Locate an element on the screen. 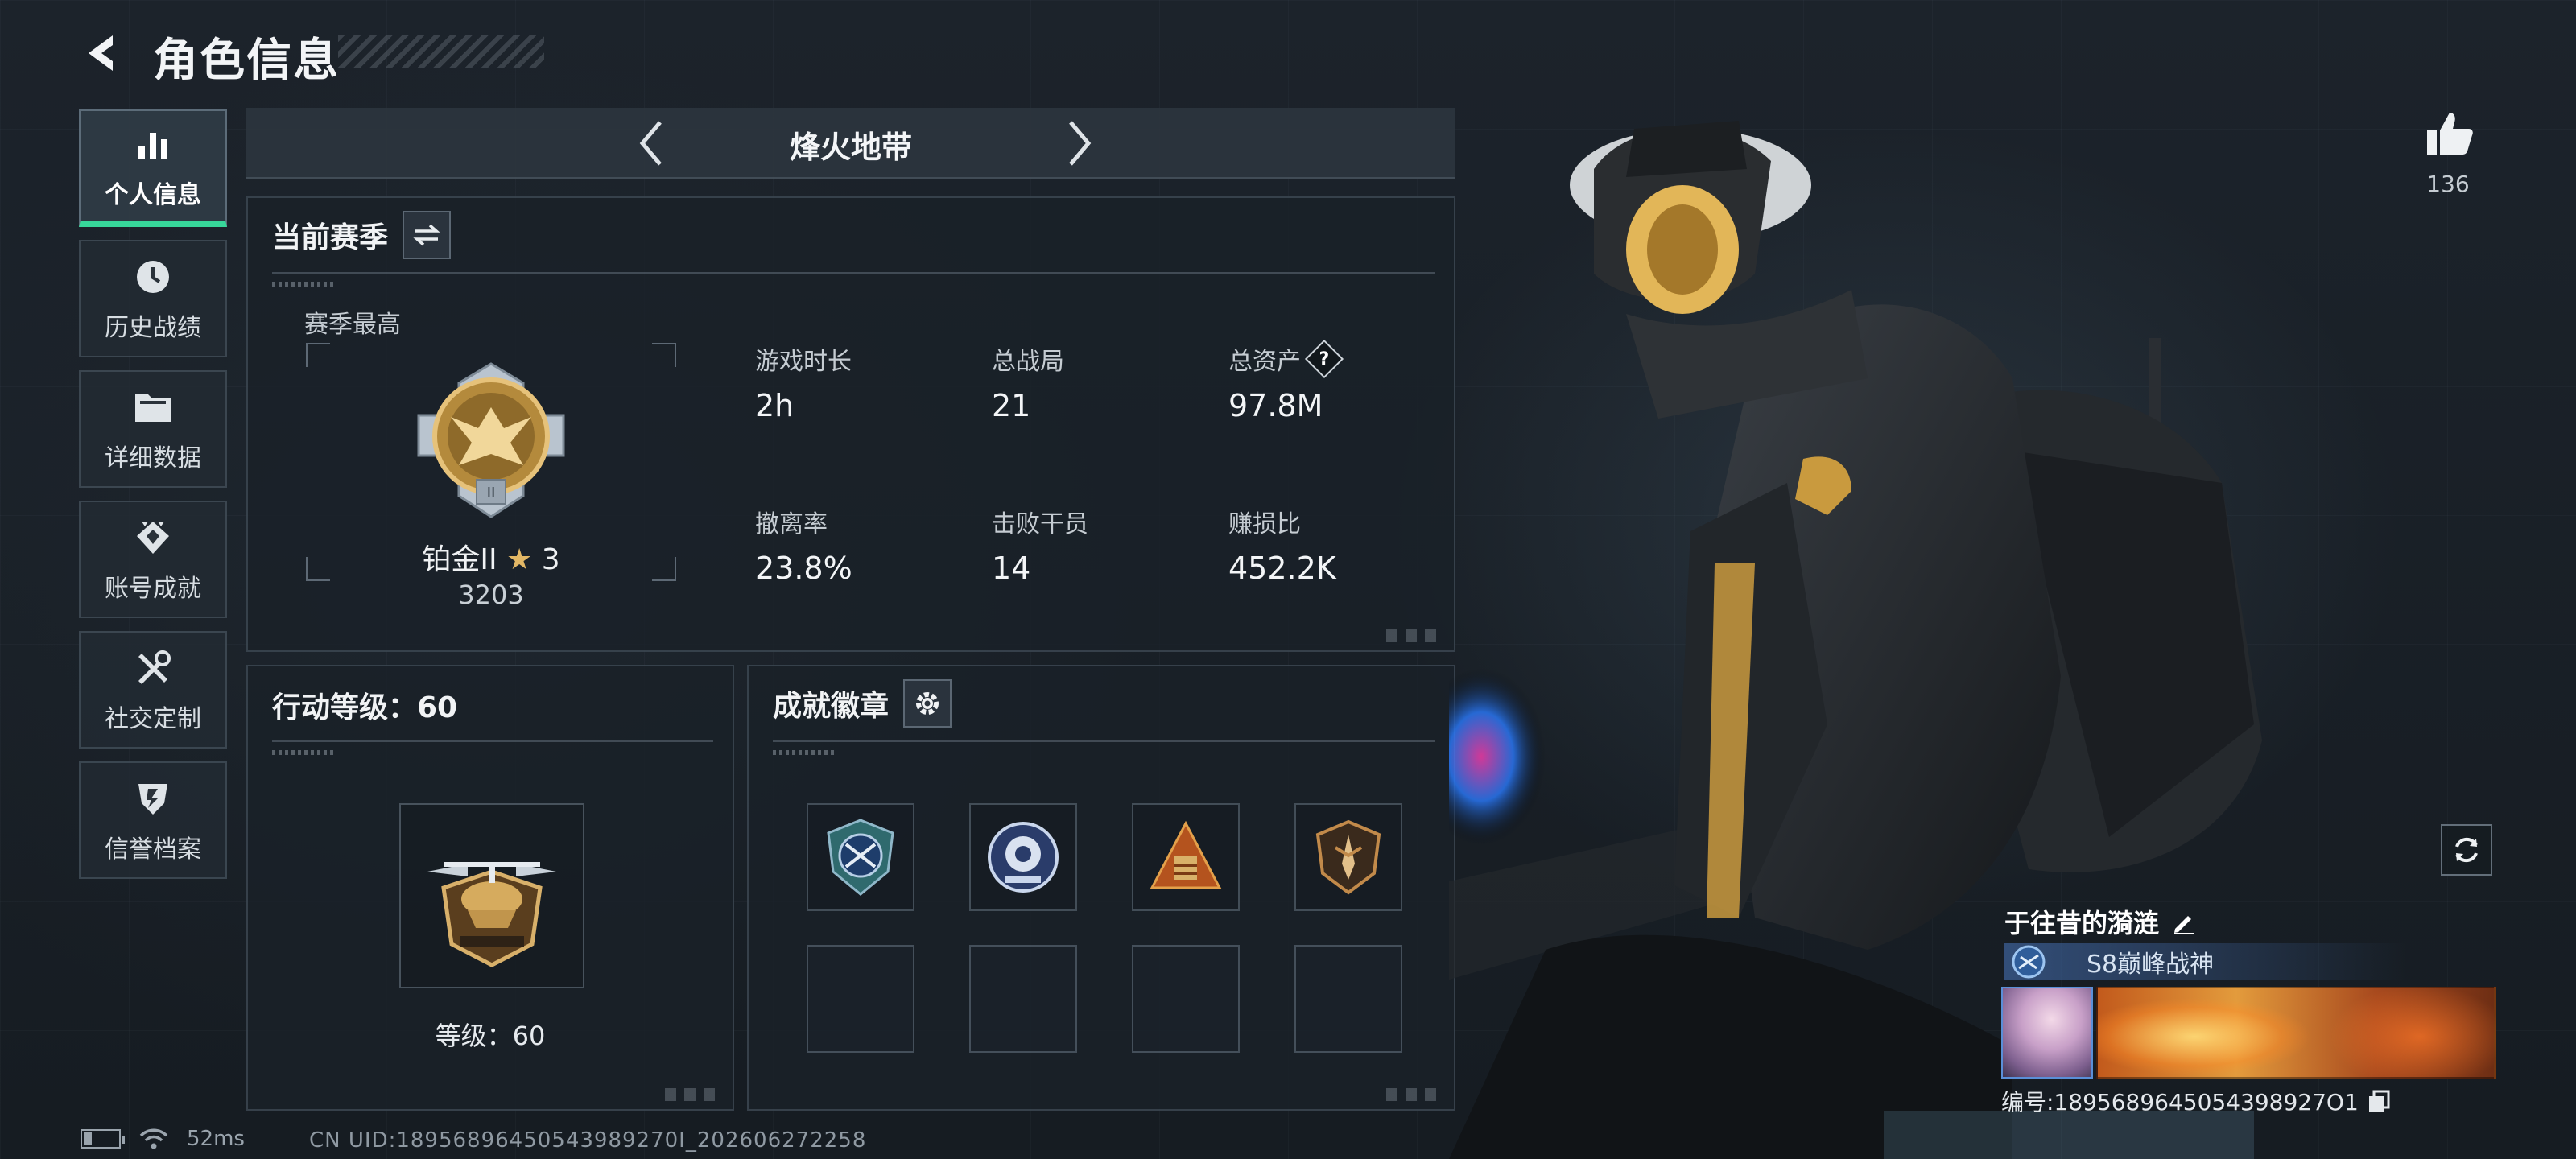 The image size is (2576, 1159). player-banner is located at coordinates (2296, 1033).